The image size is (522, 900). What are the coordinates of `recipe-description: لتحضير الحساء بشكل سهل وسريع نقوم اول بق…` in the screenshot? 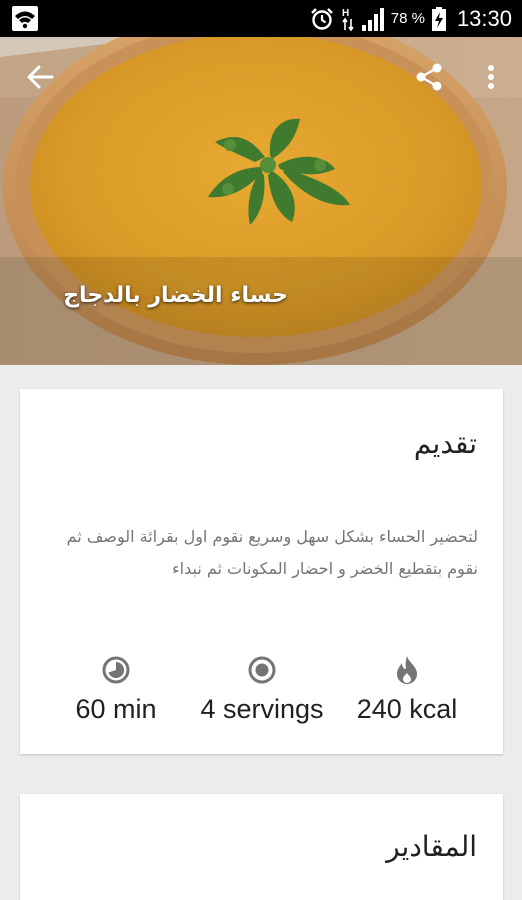 It's located at (272, 552).